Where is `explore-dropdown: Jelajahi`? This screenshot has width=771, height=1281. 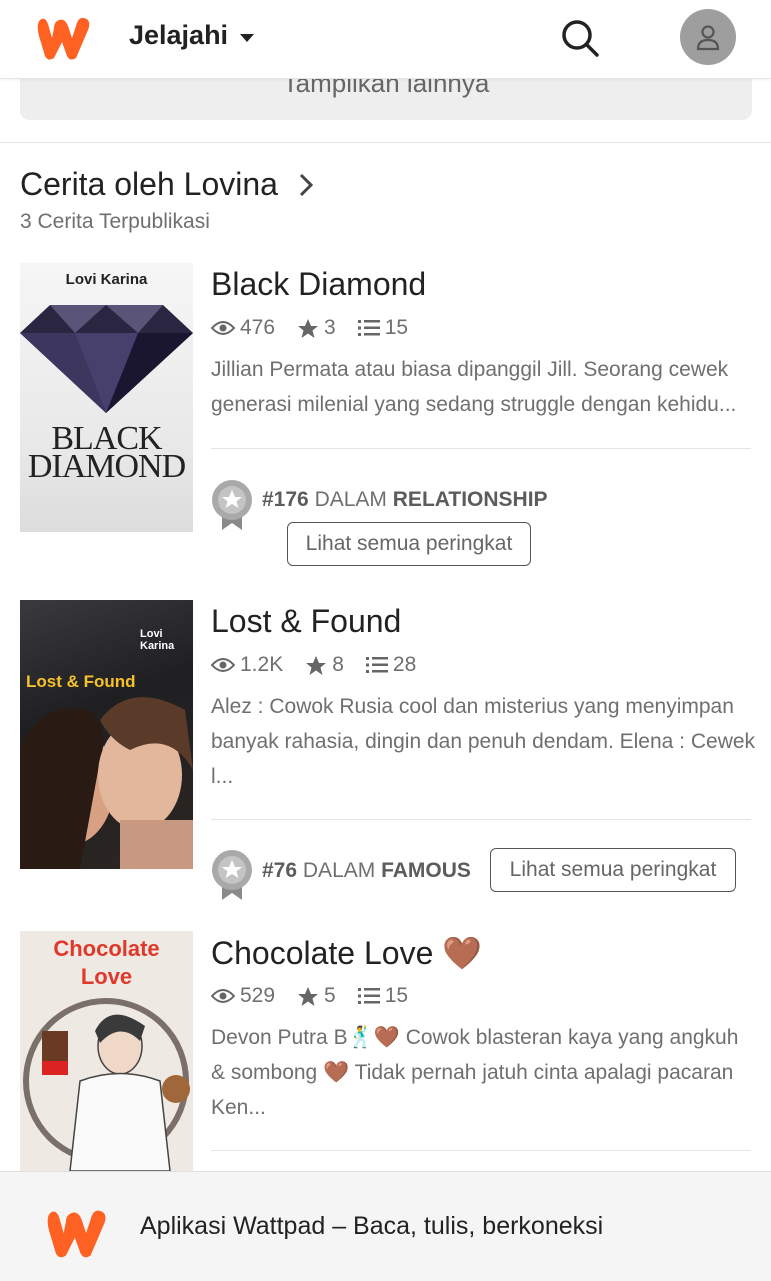 explore-dropdown: Jelajahi is located at coordinates (192, 35).